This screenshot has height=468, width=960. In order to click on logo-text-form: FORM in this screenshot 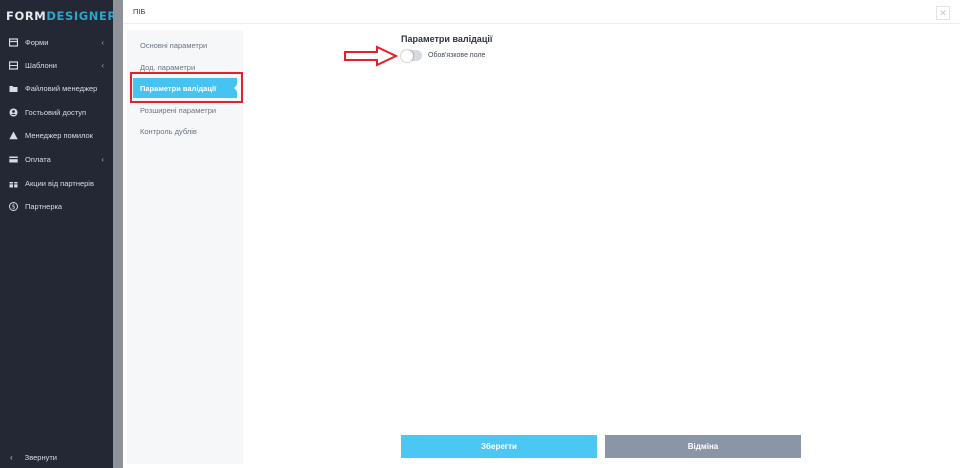, I will do `click(26, 16)`.